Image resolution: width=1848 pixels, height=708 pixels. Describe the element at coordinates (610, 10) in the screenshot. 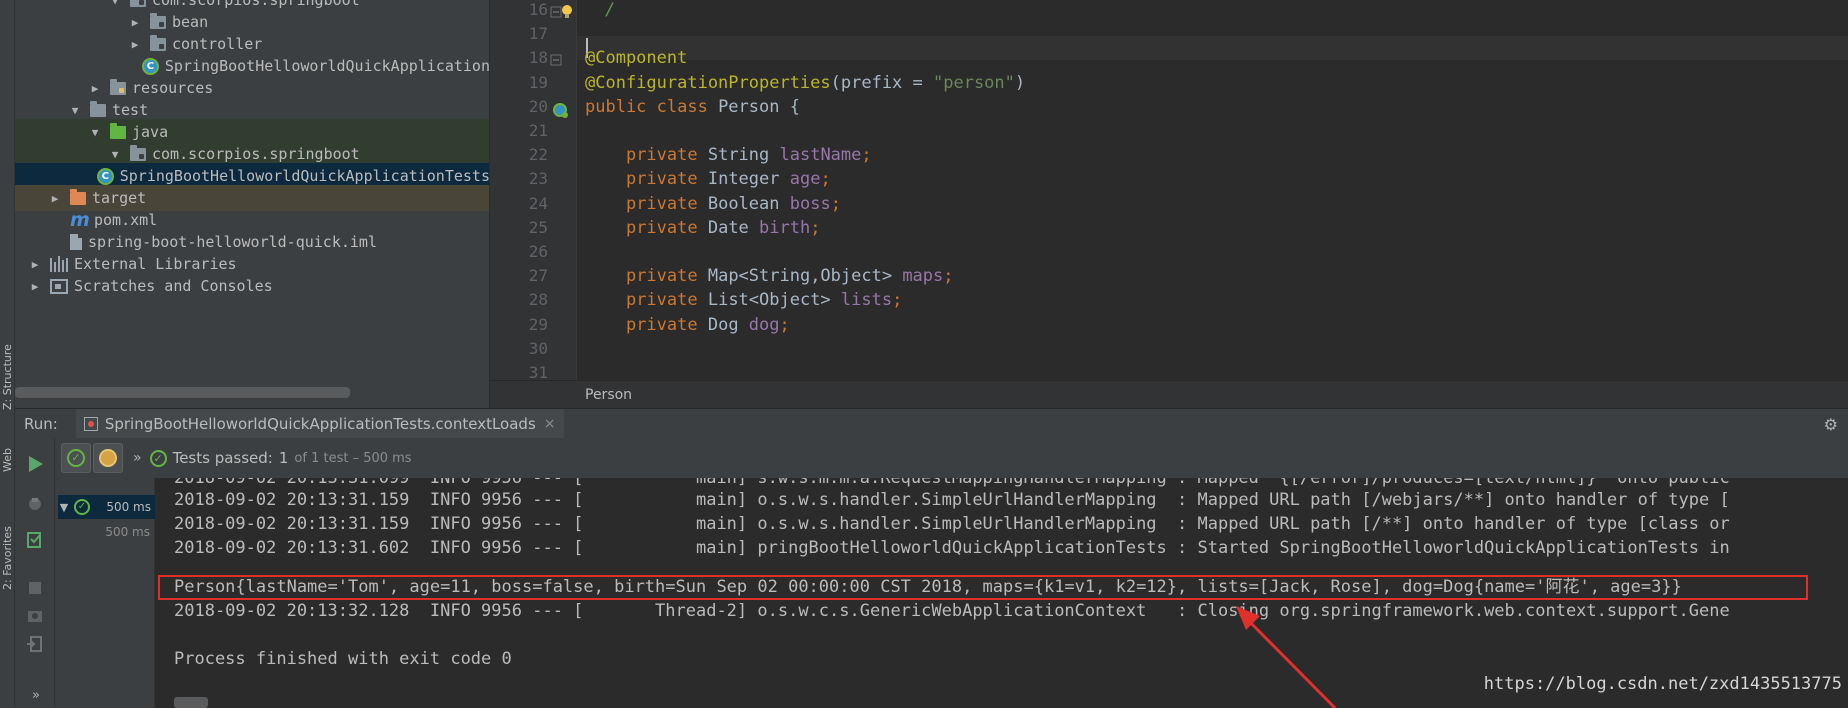

I see `code-line: /` at that location.